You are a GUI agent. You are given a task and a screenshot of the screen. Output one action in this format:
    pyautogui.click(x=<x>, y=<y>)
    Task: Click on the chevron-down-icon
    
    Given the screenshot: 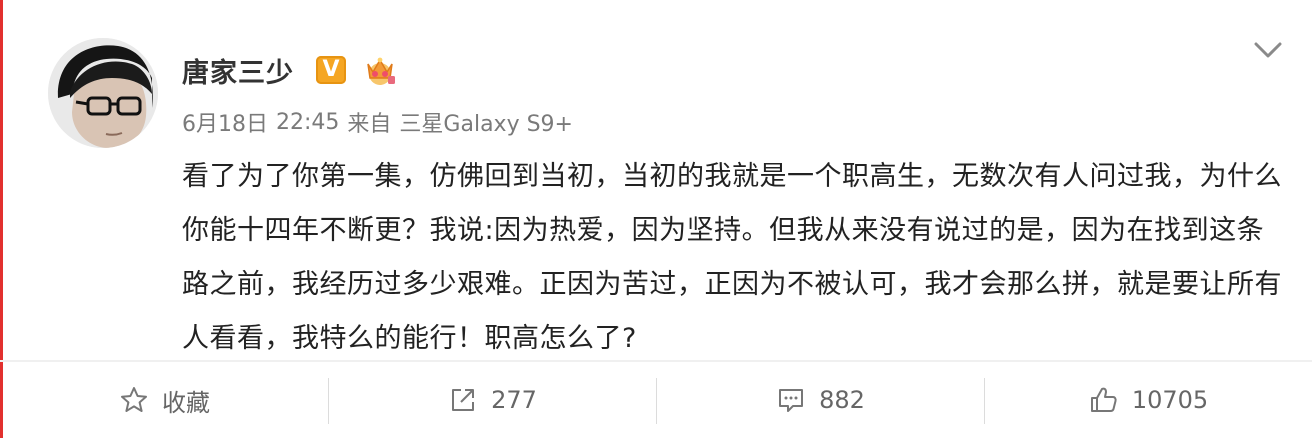 What is the action you would take?
    pyautogui.click(x=1268, y=50)
    